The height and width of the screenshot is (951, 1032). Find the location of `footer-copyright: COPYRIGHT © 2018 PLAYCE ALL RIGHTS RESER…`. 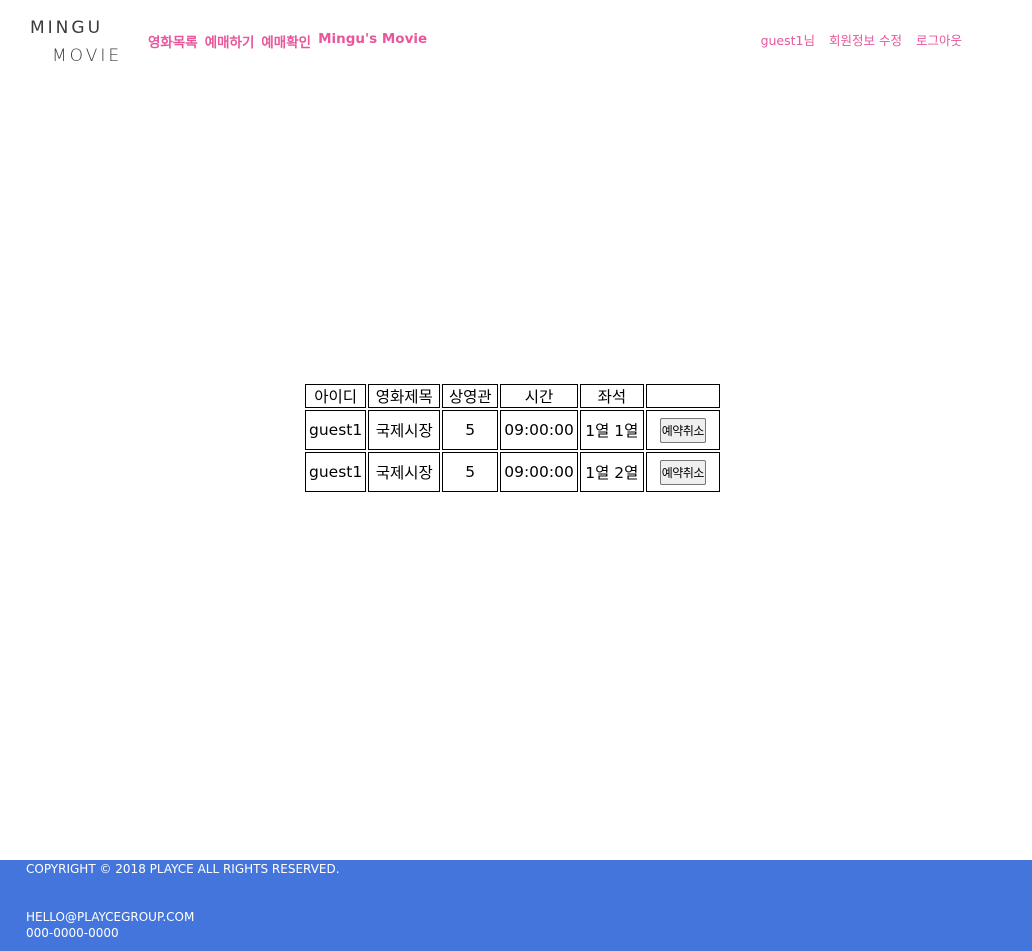

footer-copyright: COPYRIGHT © 2018 PLAYCE ALL RIGHTS RESER… is located at coordinates (183, 869).